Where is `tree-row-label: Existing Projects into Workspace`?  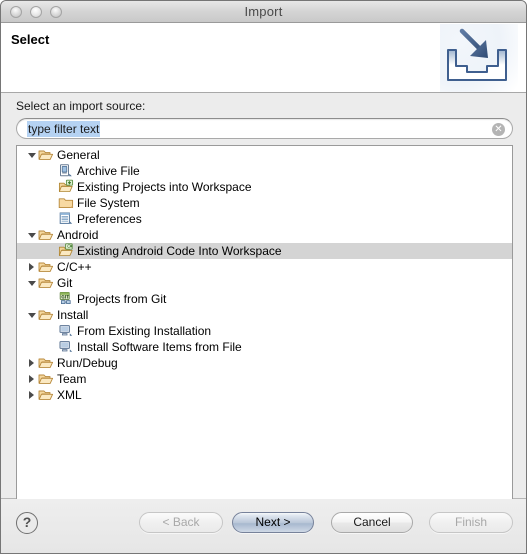
tree-row-label: Existing Projects into Workspace is located at coordinates (164, 187).